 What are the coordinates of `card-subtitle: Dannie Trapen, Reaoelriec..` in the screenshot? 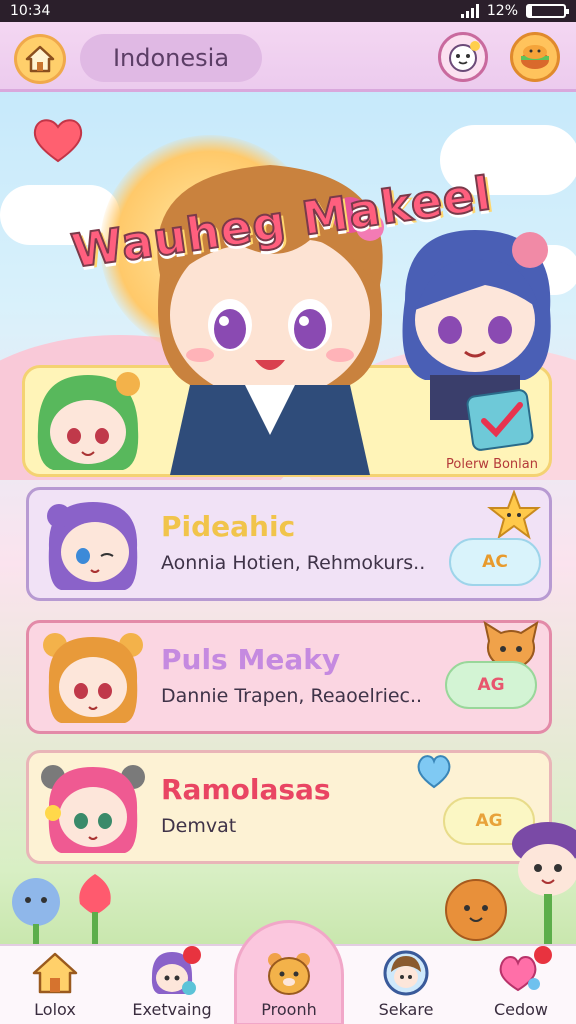 It's located at (292, 696).